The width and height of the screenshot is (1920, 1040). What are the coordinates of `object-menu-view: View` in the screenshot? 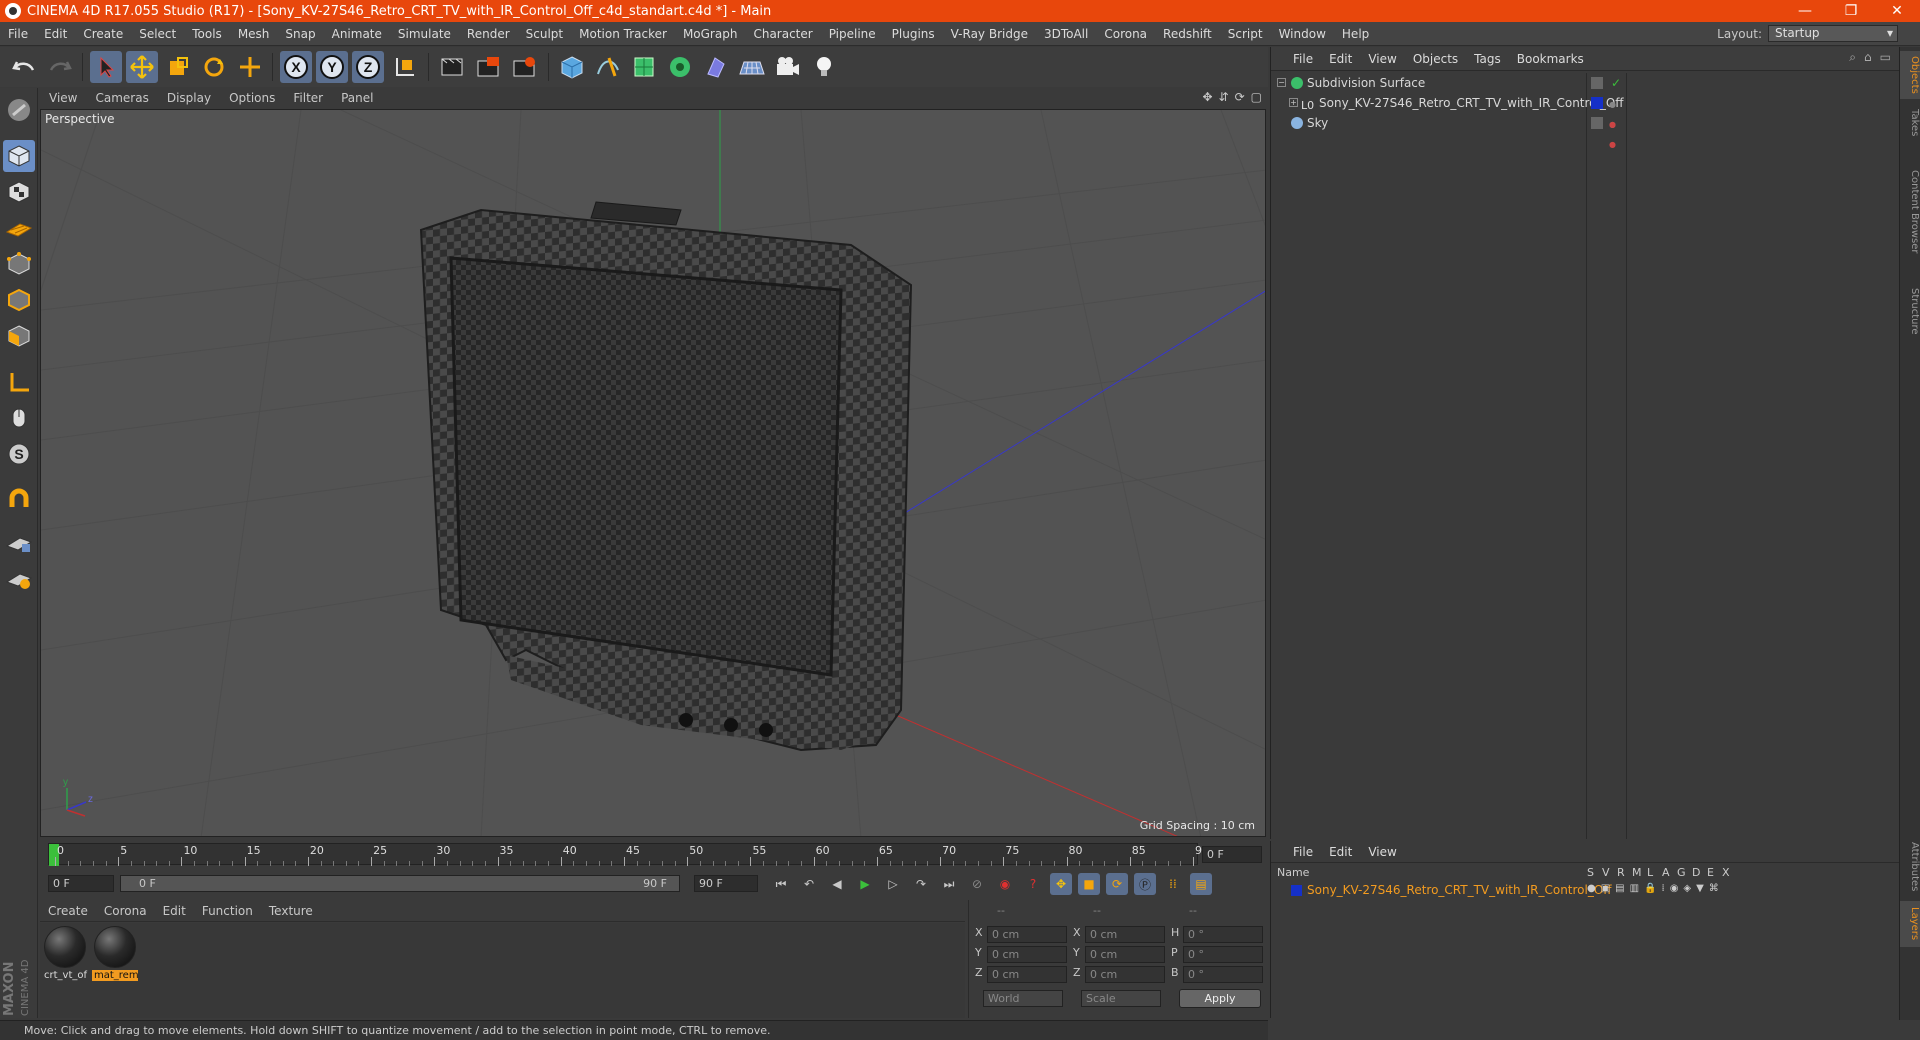 It's located at (1382, 59).